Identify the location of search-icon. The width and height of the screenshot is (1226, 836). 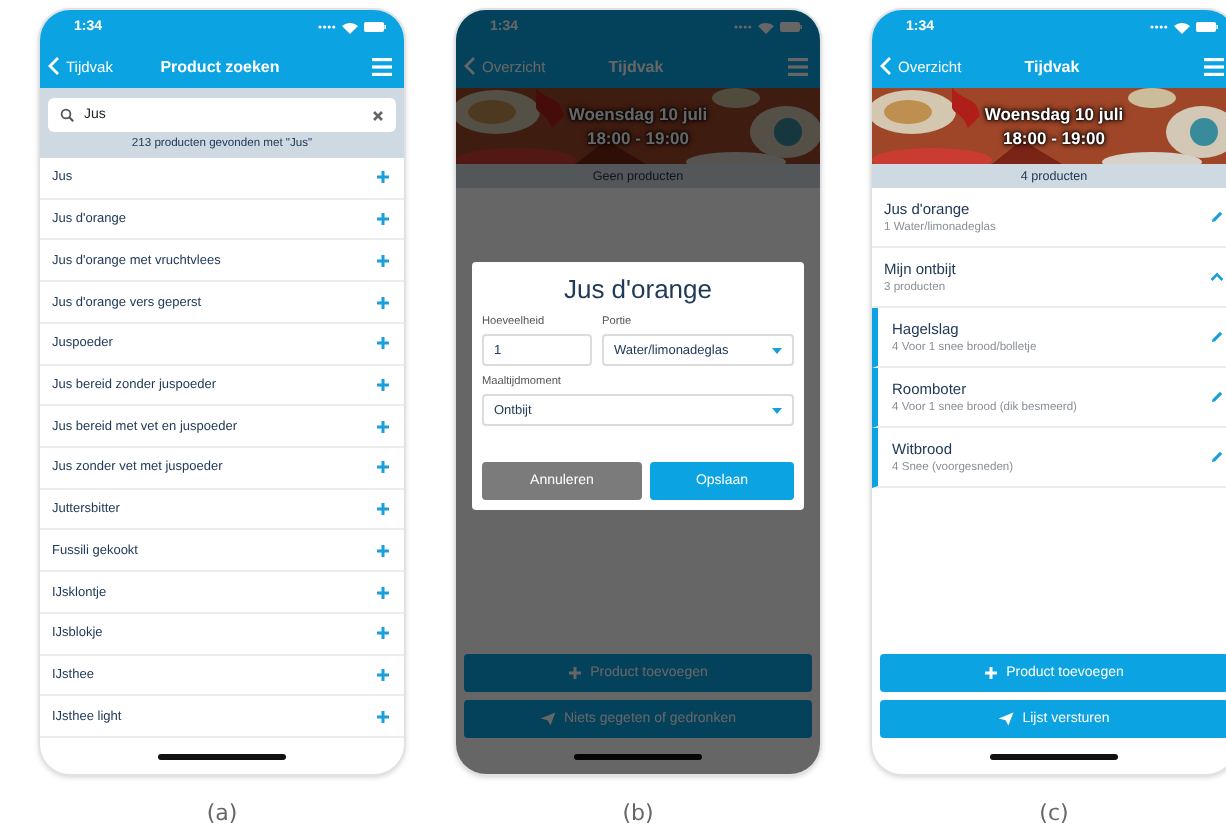
(67, 115).